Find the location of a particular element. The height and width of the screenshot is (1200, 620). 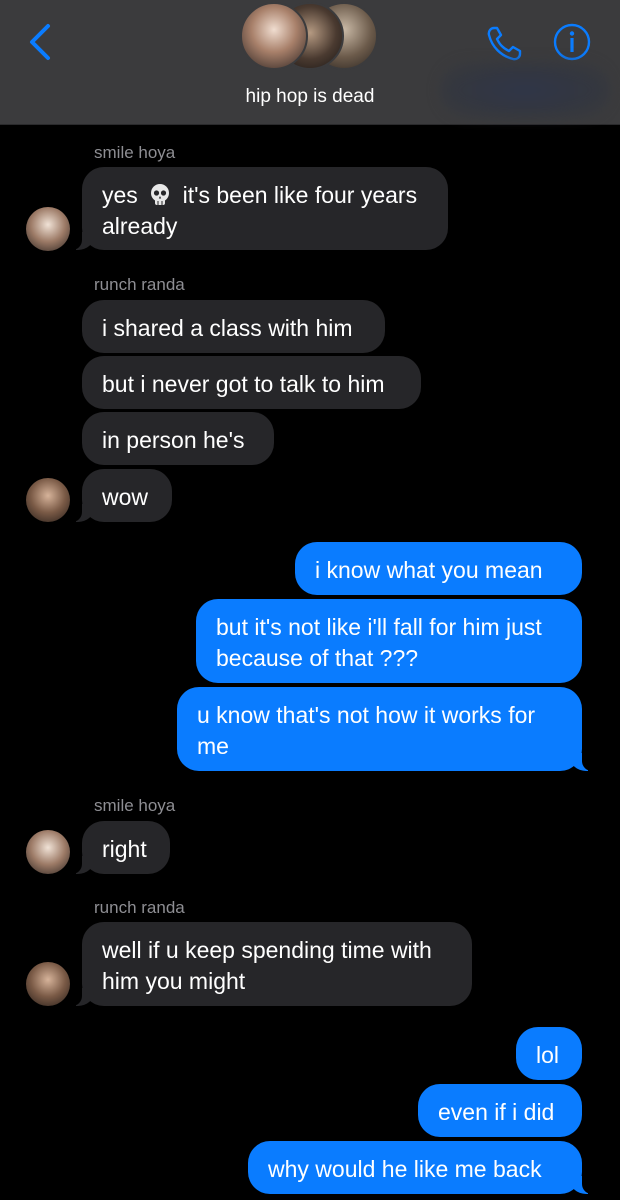

message-bubble: right is located at coordinates (120, 847).